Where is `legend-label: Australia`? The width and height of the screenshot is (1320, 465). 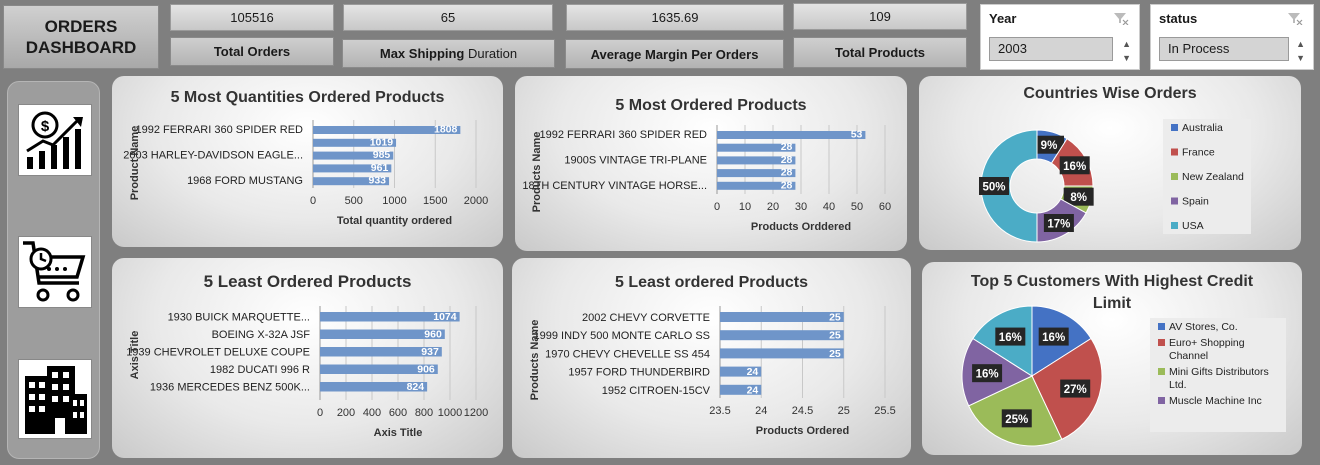
legend-label: Australia is located at coordinates (1202, 128).